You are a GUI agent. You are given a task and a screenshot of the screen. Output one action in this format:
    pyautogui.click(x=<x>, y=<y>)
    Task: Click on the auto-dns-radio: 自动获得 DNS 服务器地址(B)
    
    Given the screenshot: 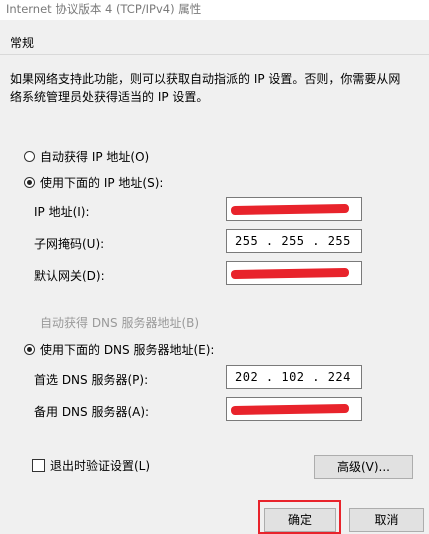 What is the action you would take?
    pyautogui.click(x=111, y=322)
    